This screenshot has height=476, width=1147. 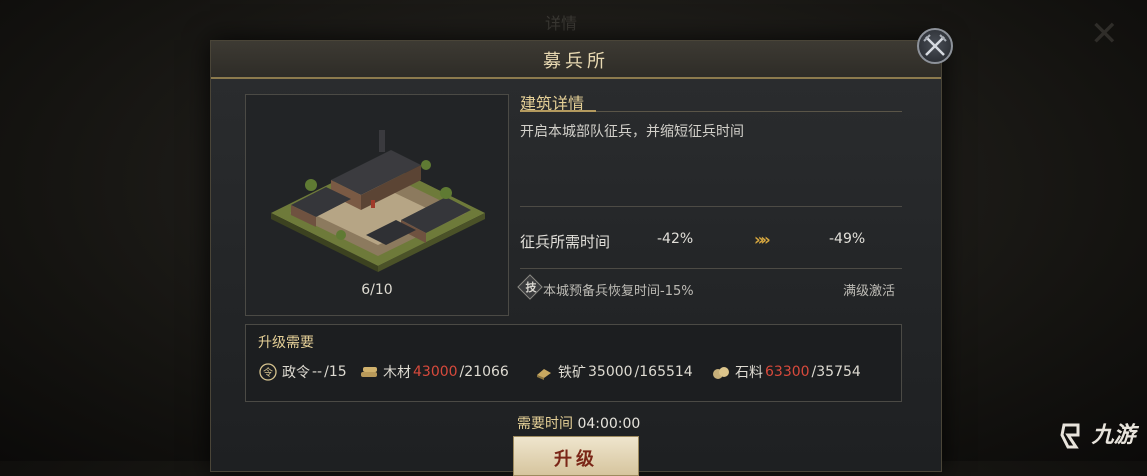 What do you see at coordinates (558, 111) in the screenshot?
I see `title-accent-line` at bounding box center [558, 111].